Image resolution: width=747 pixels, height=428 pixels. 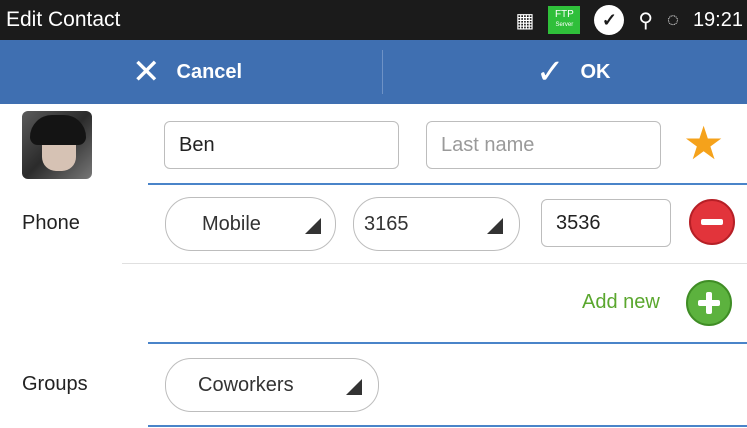 I want to click on ok-label: OK, so click(x=595, y=71).